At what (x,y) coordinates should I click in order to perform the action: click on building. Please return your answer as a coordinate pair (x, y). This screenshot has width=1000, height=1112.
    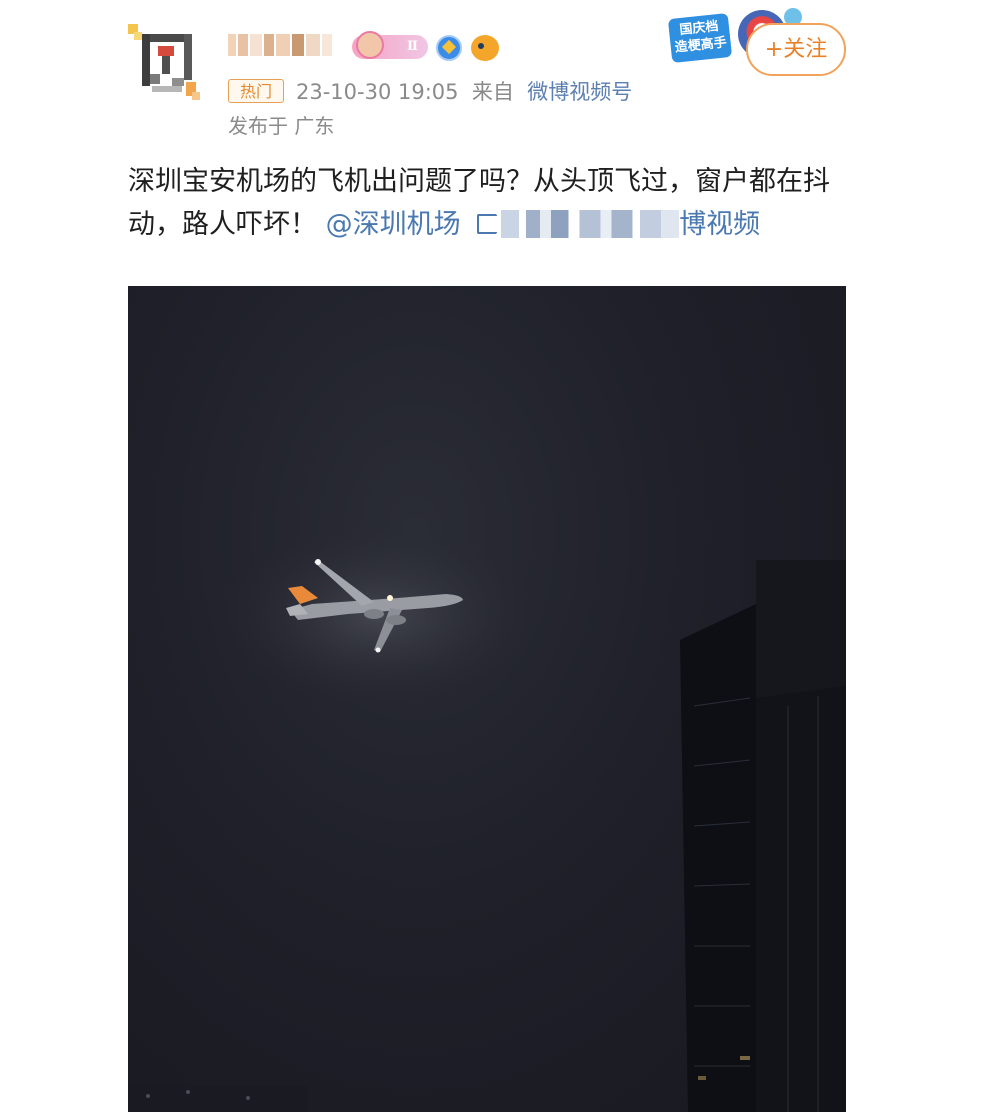
    Looking at the image, I should click on (763, 836).